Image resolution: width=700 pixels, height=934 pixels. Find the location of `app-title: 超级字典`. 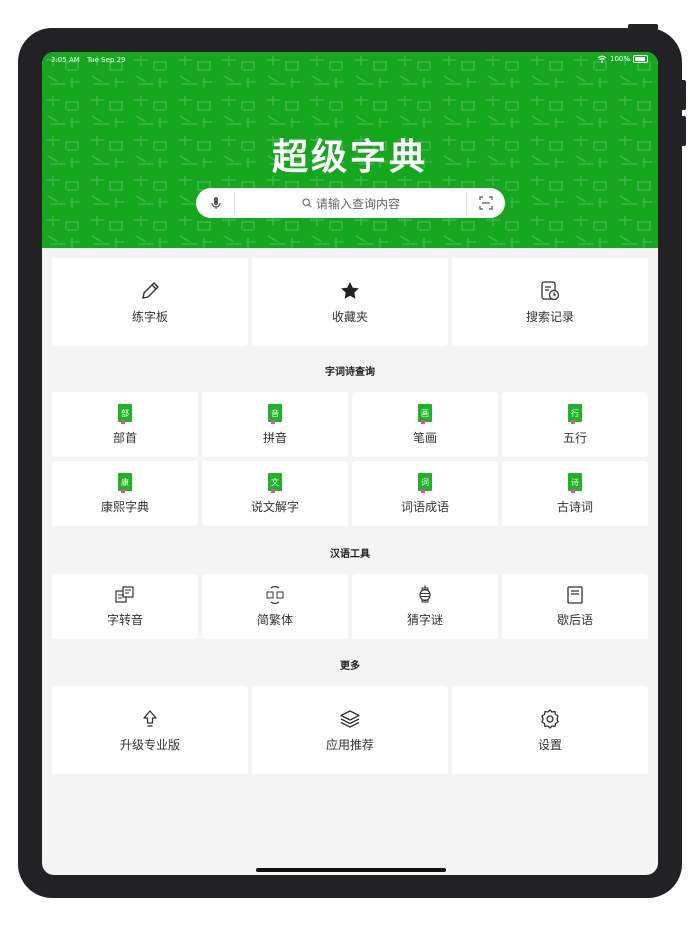

app-title: 超级字典 is located at coordinates (349, 157).